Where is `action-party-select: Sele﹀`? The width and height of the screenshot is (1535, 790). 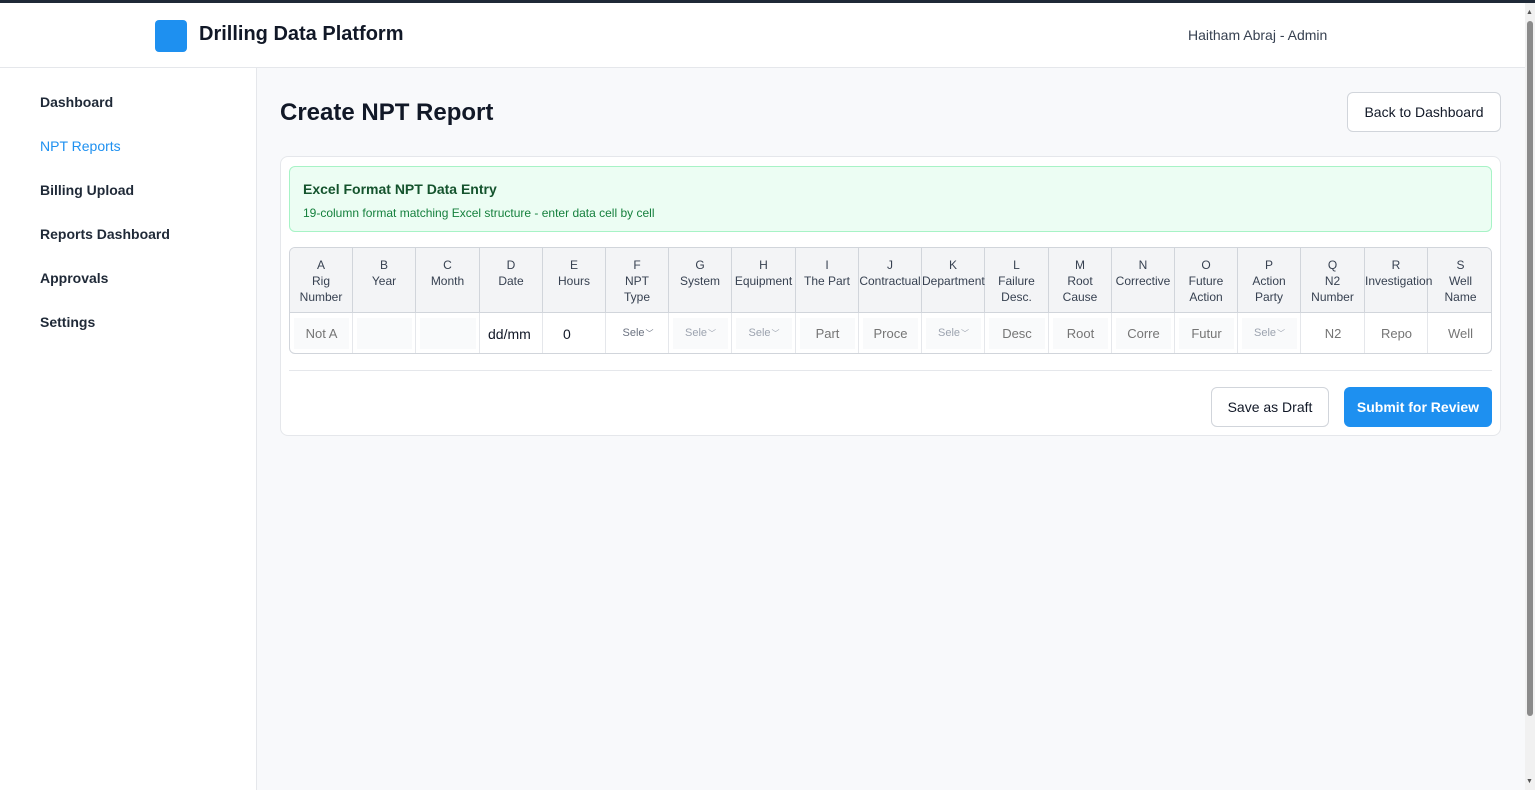
action-party-select: Sele﹀ is located at coordinates (1269, 333).